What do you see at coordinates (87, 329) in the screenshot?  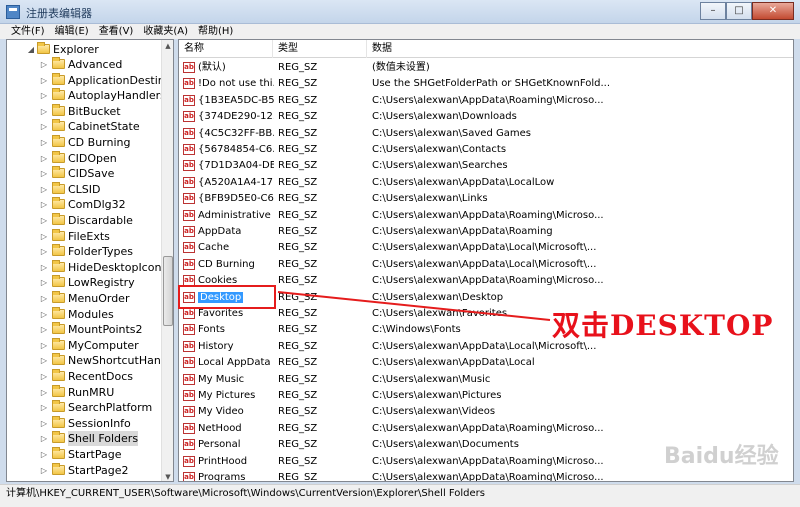 I see `tree-item: ▷ MountPoints2` at bounding box center [87, 329].